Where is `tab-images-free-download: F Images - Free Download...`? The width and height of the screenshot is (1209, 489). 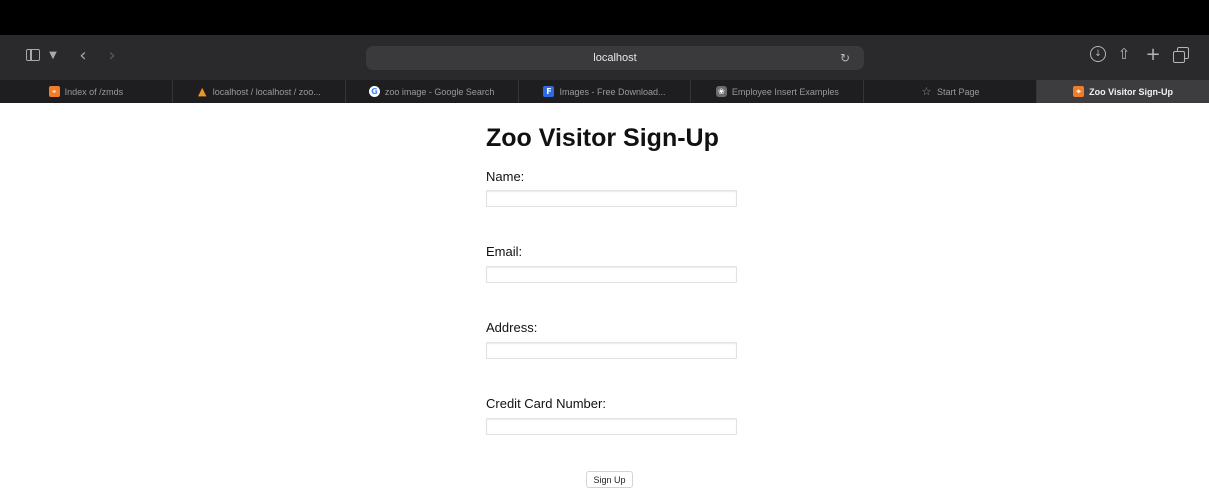 tab-images-free-download: F Images - Free Download... is located at coordinates (605, 91).